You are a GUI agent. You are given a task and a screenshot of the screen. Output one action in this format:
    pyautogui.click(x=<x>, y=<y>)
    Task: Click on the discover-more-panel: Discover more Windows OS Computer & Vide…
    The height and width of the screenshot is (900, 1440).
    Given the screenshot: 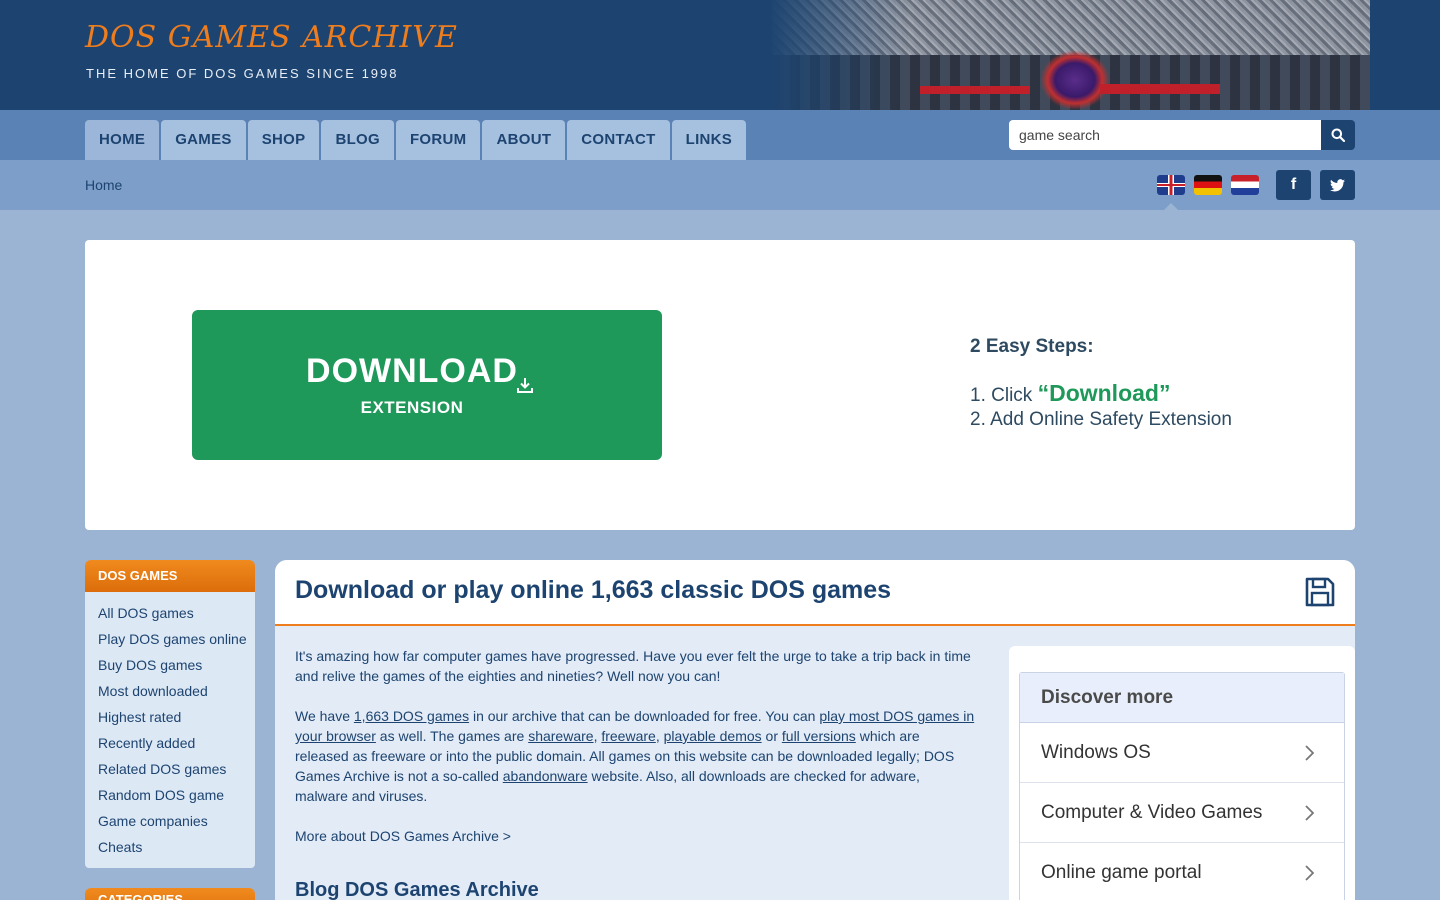 What is the action you would take?
    pyautogui.click(x=1182, y=773)
    